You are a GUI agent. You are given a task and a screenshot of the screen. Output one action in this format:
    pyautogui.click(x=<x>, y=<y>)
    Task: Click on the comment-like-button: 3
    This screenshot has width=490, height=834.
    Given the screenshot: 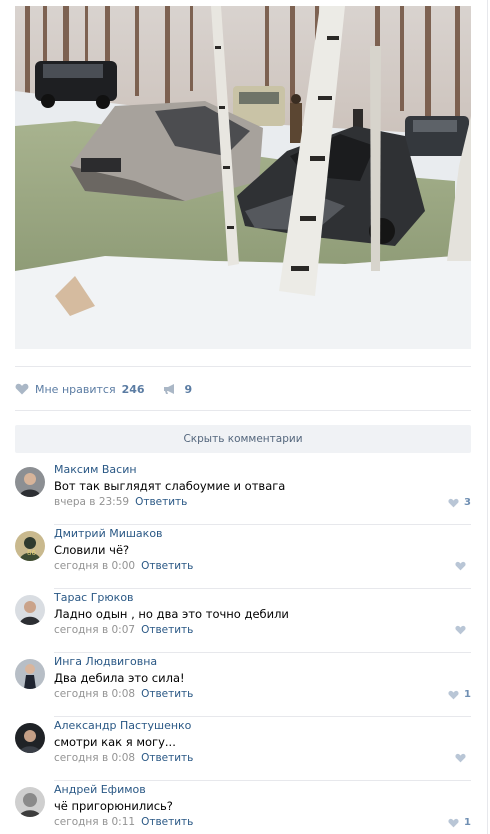 What is the action you would take?
    pyautogui.click(x=459, y=502)
    